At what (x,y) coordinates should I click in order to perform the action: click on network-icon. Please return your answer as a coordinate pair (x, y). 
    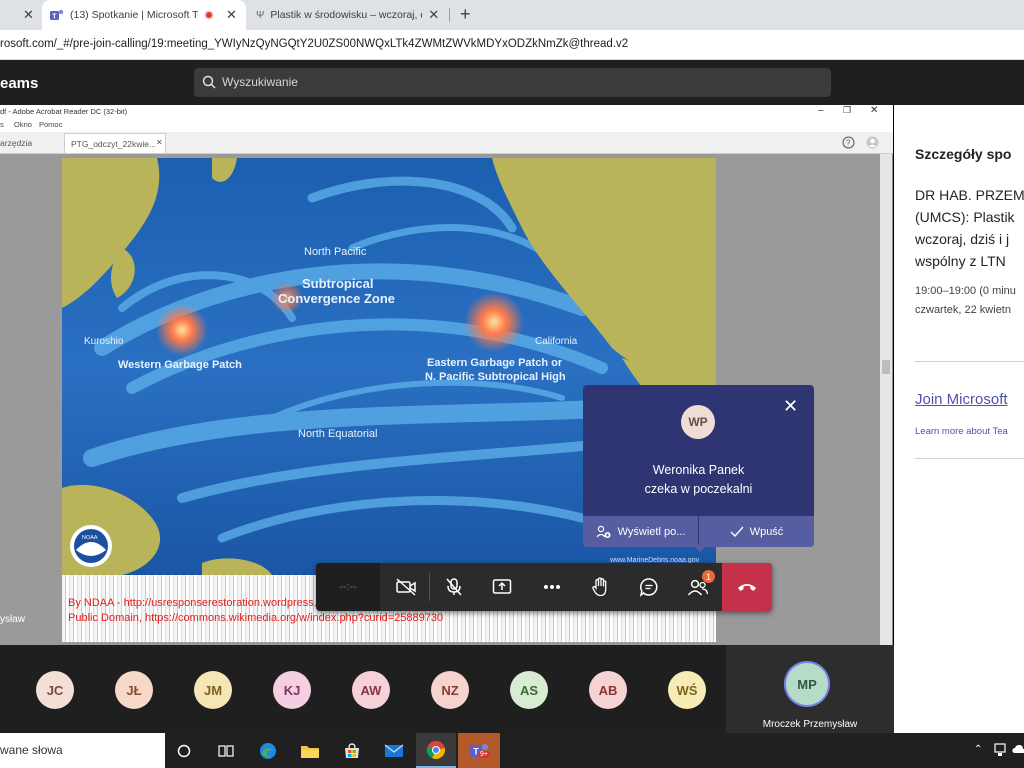
    Looking at the image, I should click on (1000, 750).